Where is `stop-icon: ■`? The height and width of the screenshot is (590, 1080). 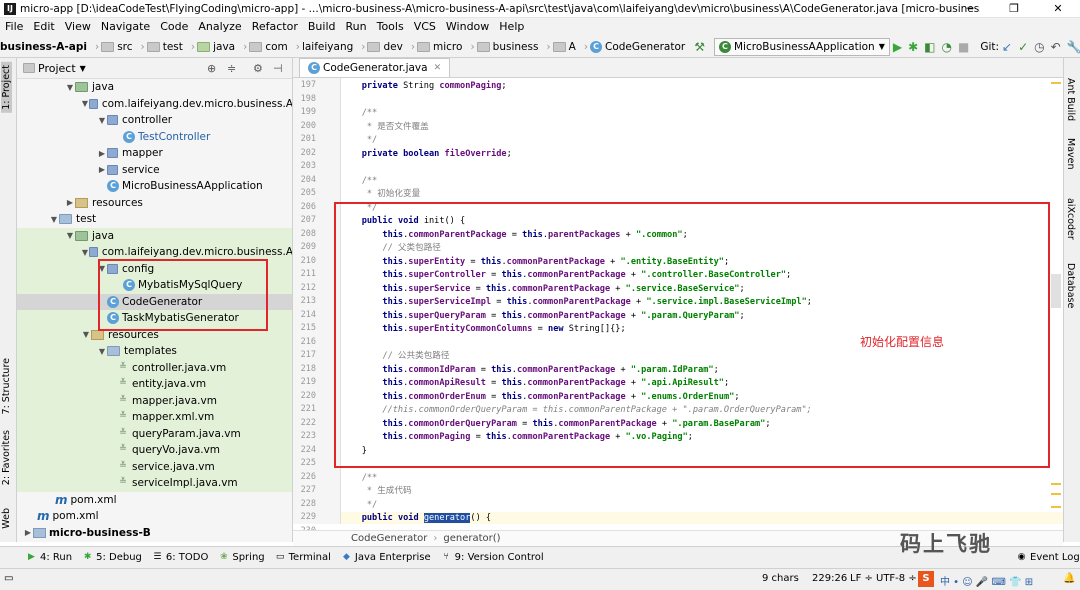
stop-icon: ■ is located at coordinates (963, 47).